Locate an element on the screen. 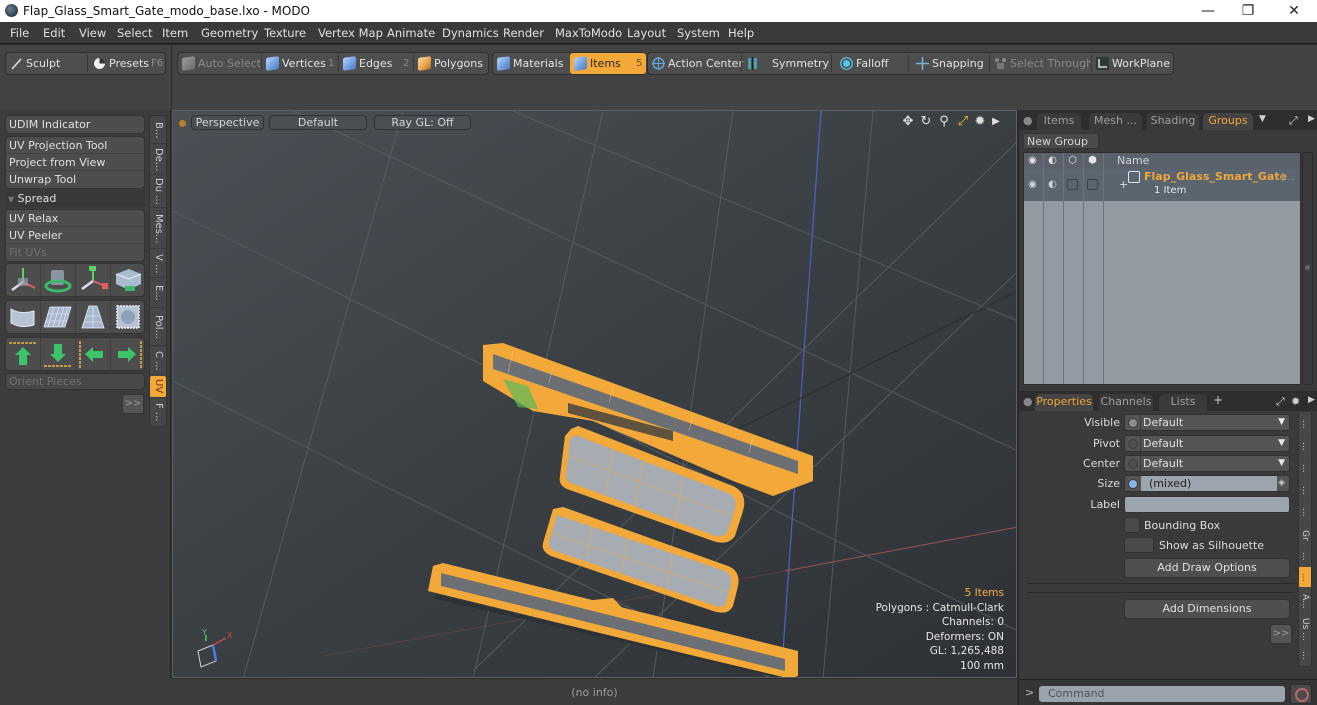 The width and height of the screenshot is (1317, 705). tabs-dropdown-icon: ▼ is located at coordinates (1262, 119).